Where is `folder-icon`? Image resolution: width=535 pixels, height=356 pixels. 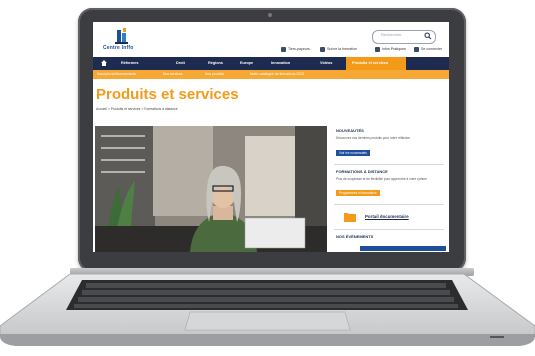 folder-icon is located at coordinates (350, 217).